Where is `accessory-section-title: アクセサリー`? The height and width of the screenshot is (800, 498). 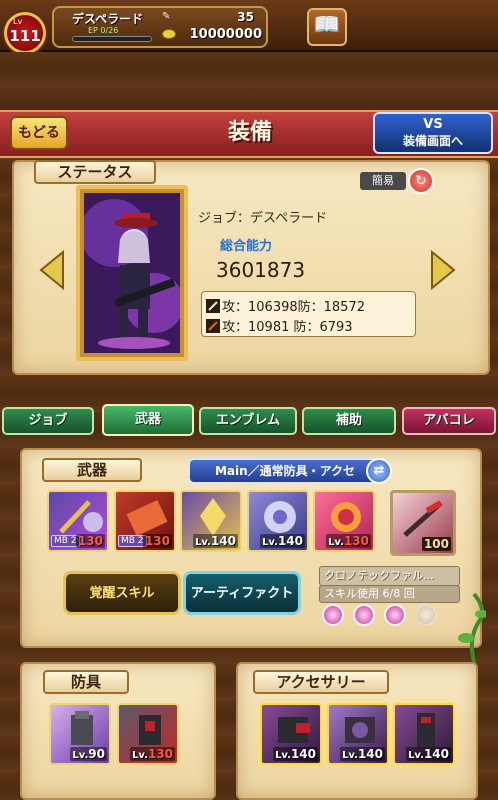
accessory-section-title: アクセサリー is located at coordinates (321, 682).